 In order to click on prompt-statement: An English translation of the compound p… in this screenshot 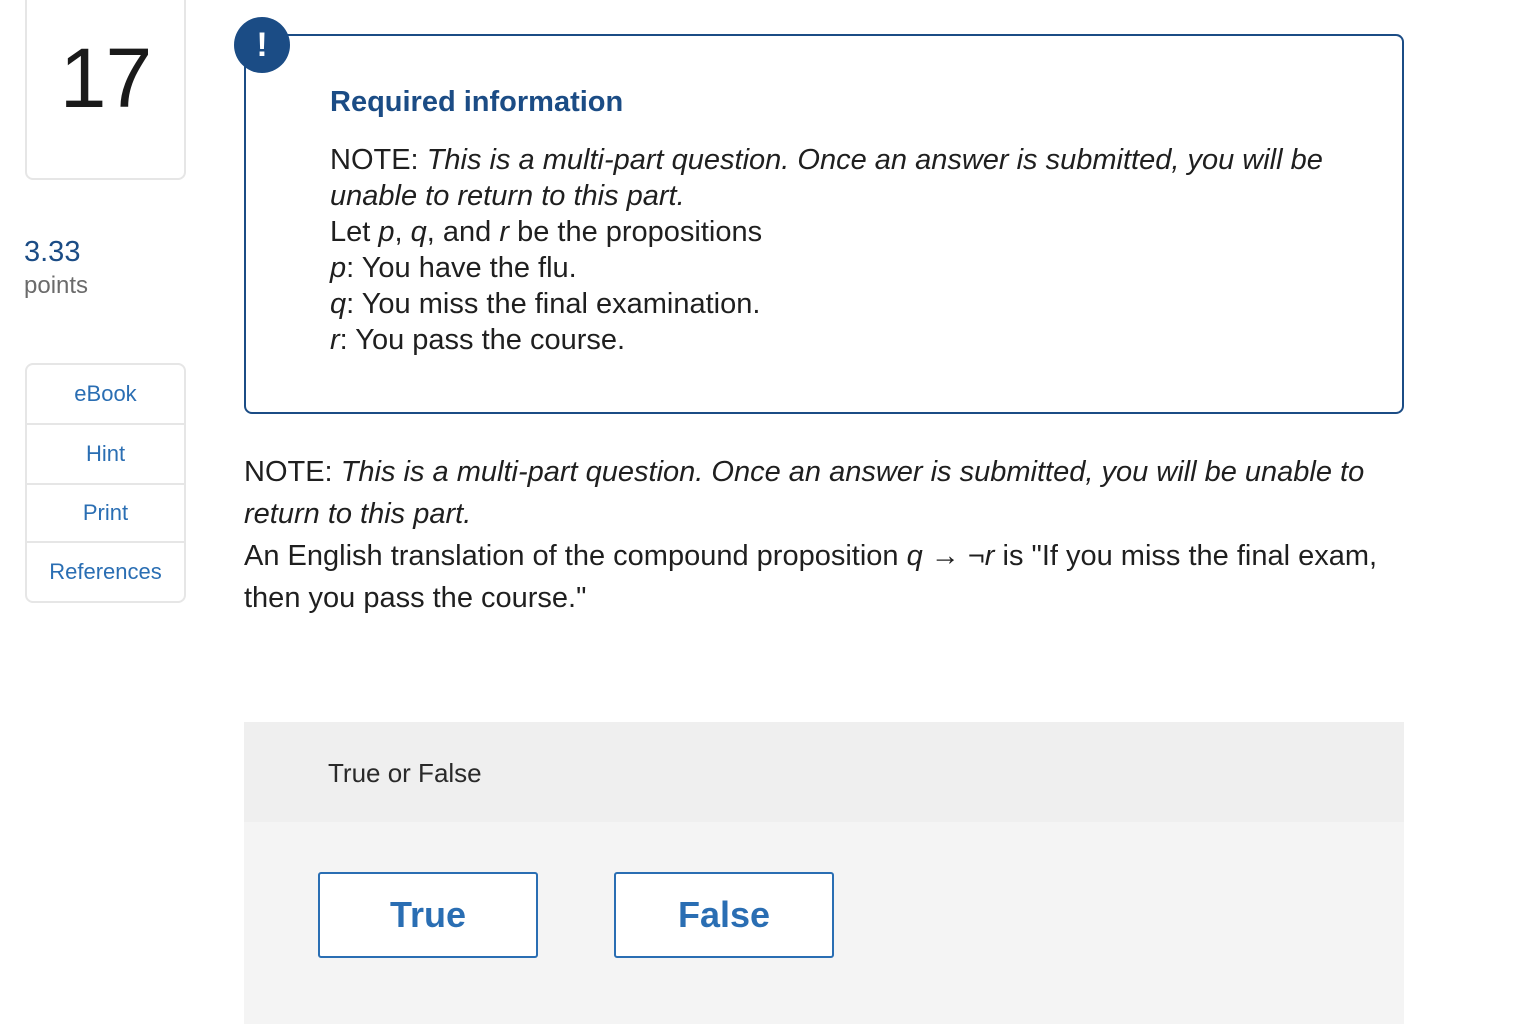, I will do `click(824, 577)`.